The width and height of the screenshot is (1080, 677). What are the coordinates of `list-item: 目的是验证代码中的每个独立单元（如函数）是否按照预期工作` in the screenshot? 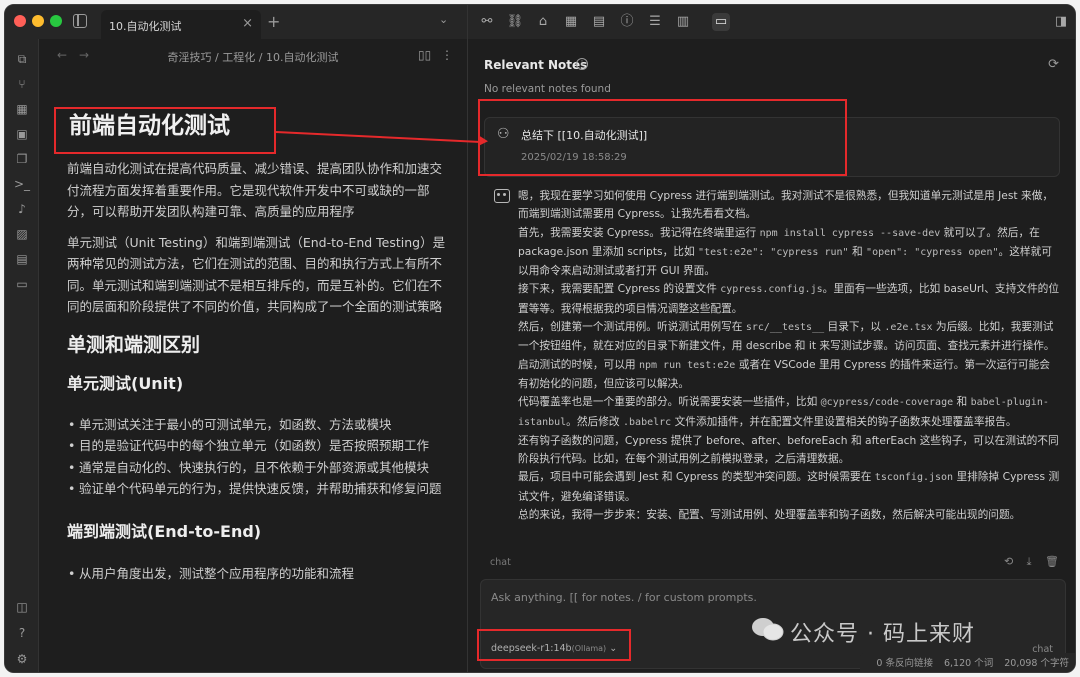 It's located at (257, 446).